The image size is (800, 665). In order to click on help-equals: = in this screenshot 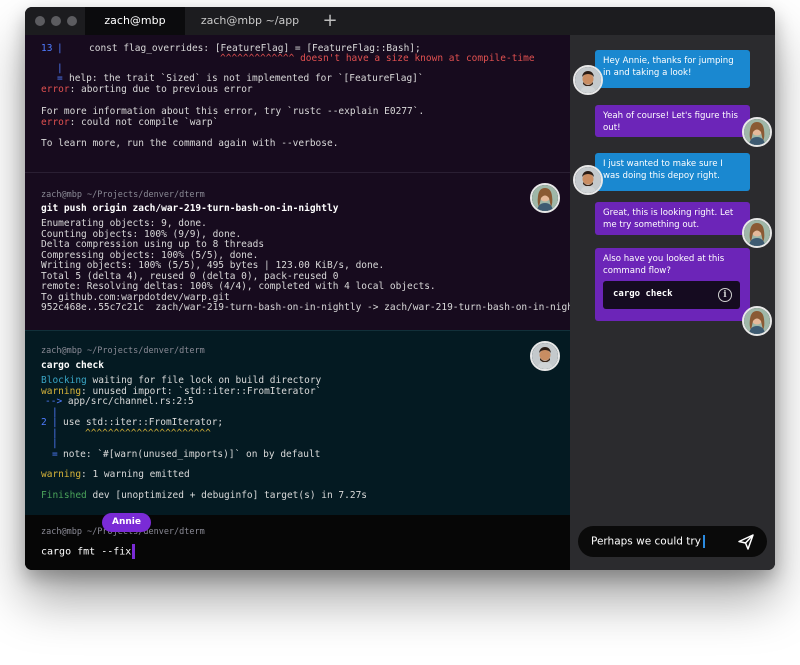, I will do `click(60, 78)`.